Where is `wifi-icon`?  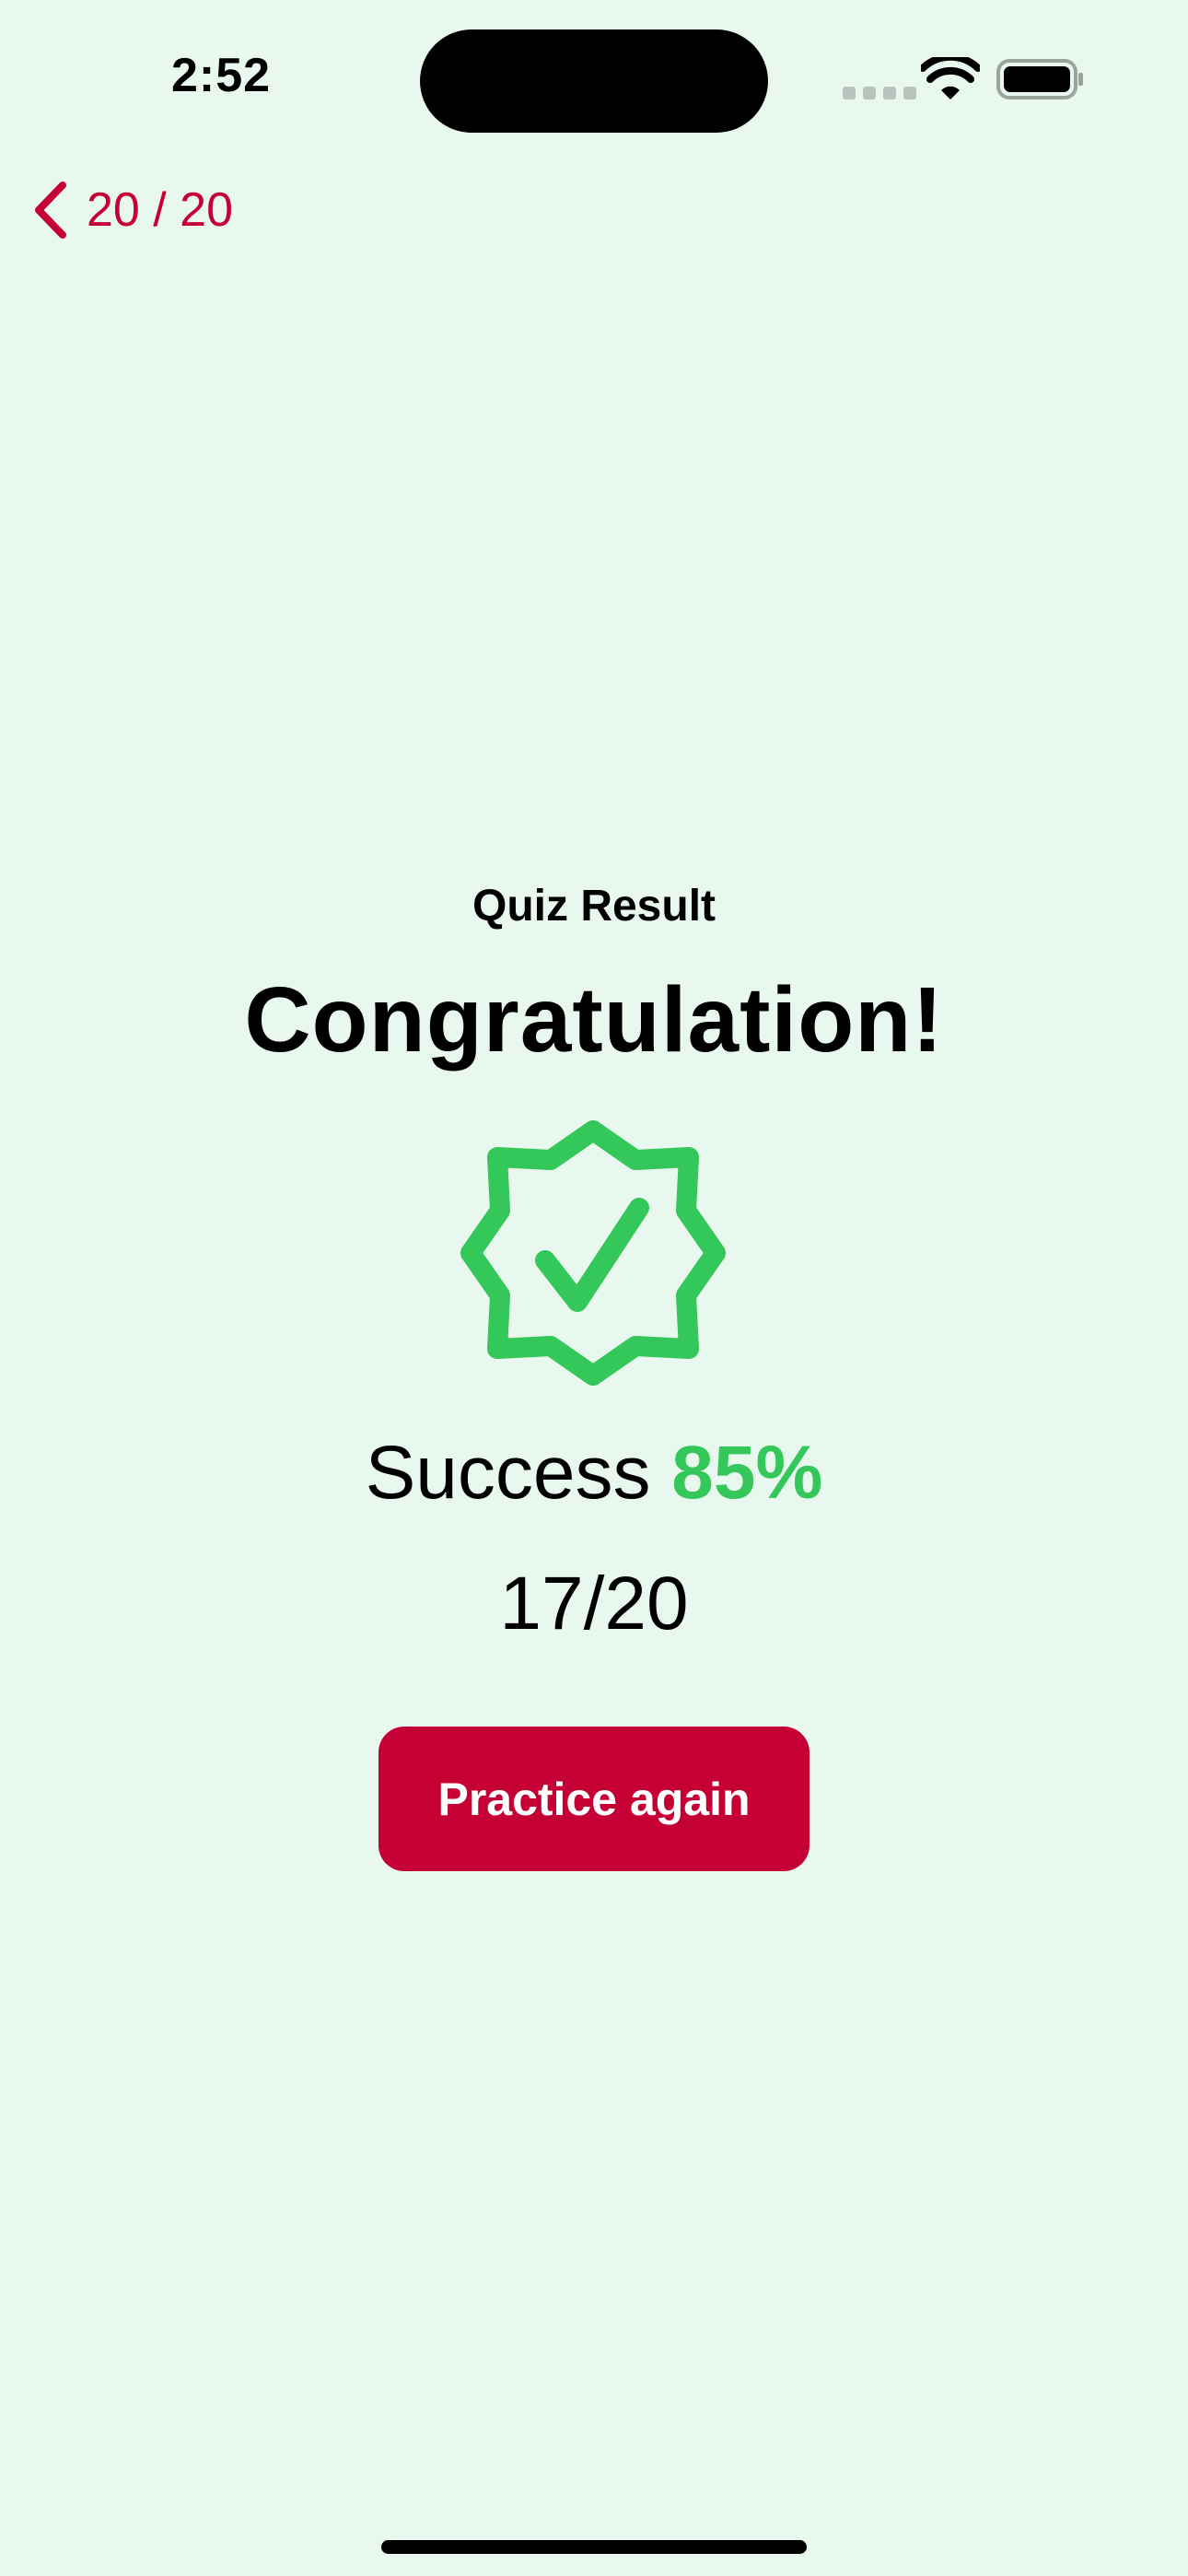
wifi-icon is located at coordinates (951, 78).